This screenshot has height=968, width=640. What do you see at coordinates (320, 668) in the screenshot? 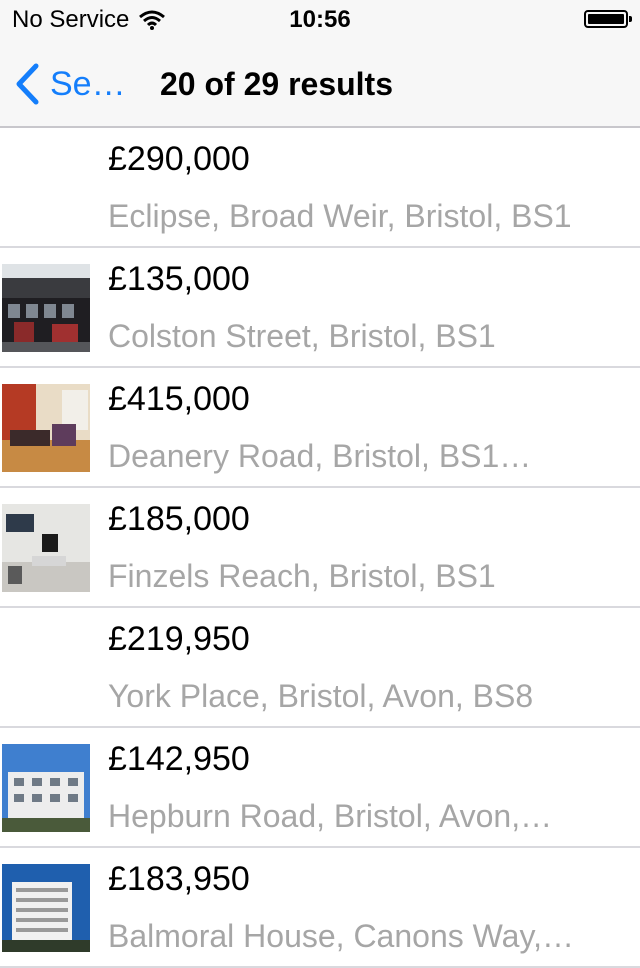
I see `list-item: £219,950 York Place, Bristol, Avon, BS8` at bounding box center [320, 668].